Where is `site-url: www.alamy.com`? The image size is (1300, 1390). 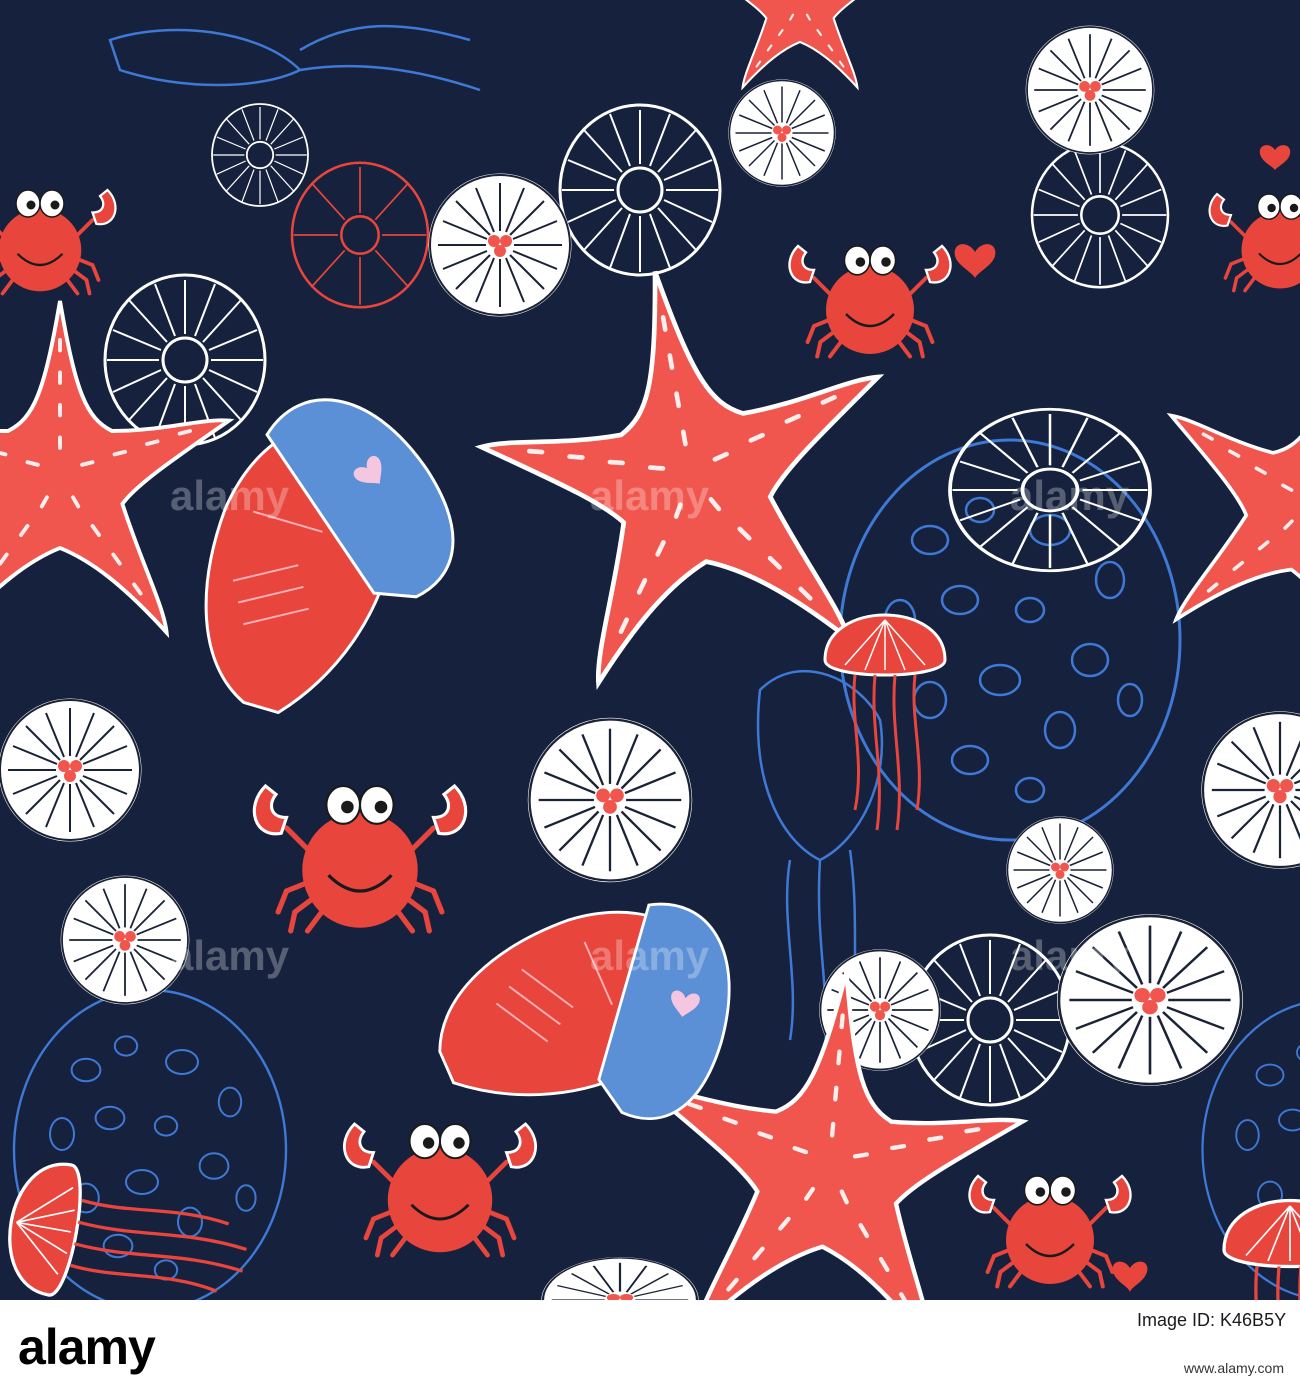
site-url: www.alamy.com is located at coordinates (1234, 1368).